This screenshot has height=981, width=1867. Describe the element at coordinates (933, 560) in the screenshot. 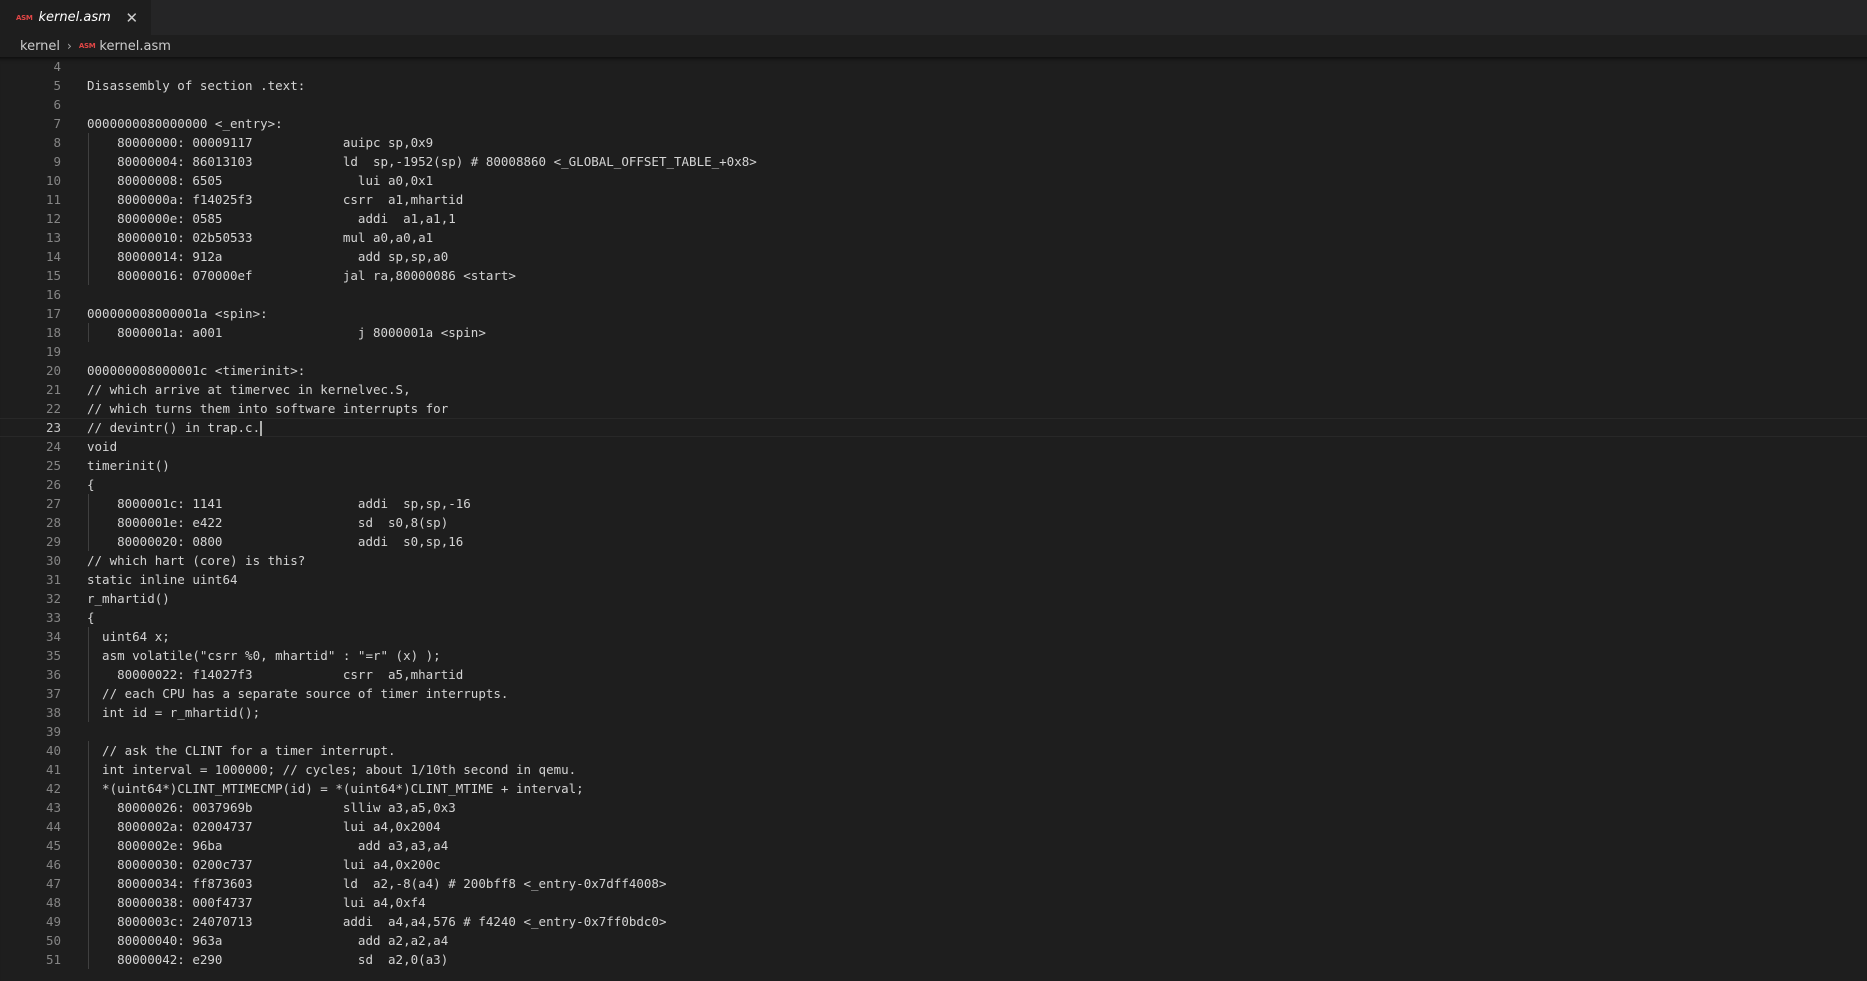

I see `code-line: 30 // which hart (core) is this?` at that location.